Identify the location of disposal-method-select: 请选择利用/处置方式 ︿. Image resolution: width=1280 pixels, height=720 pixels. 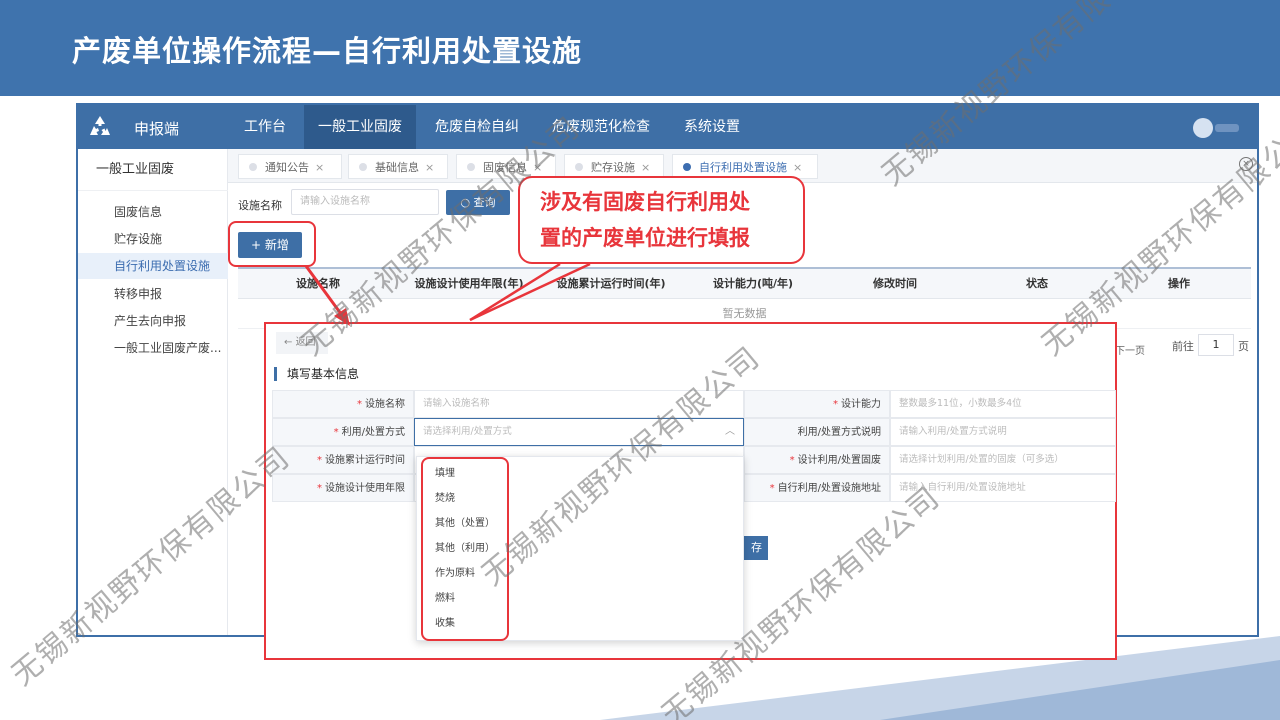
(579, 432).